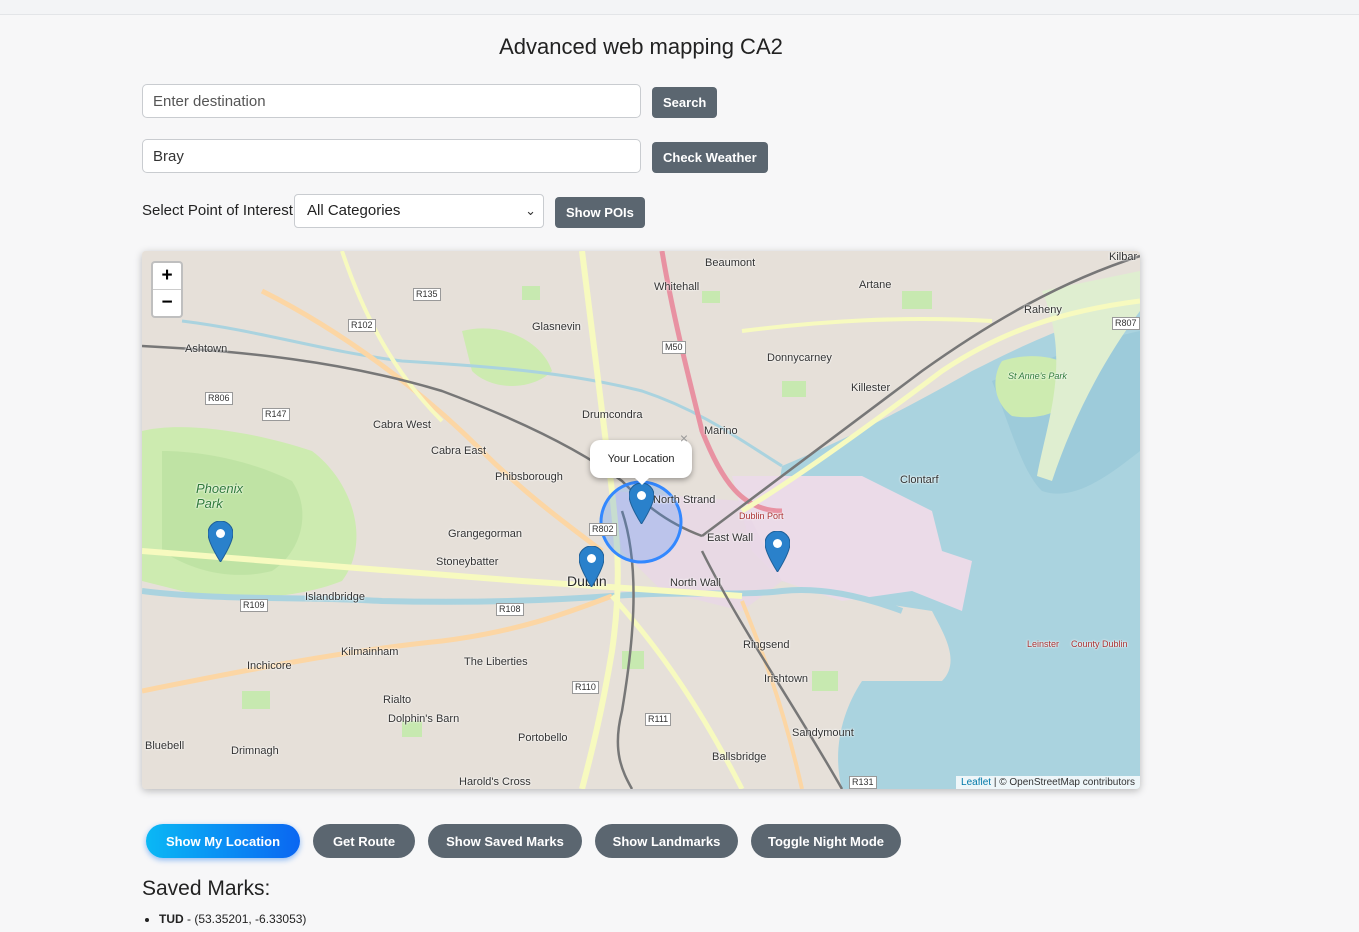 This screenshot has width=1359, height=932. I want to click on poi-selected-value: All Categories, so click(354, 210).